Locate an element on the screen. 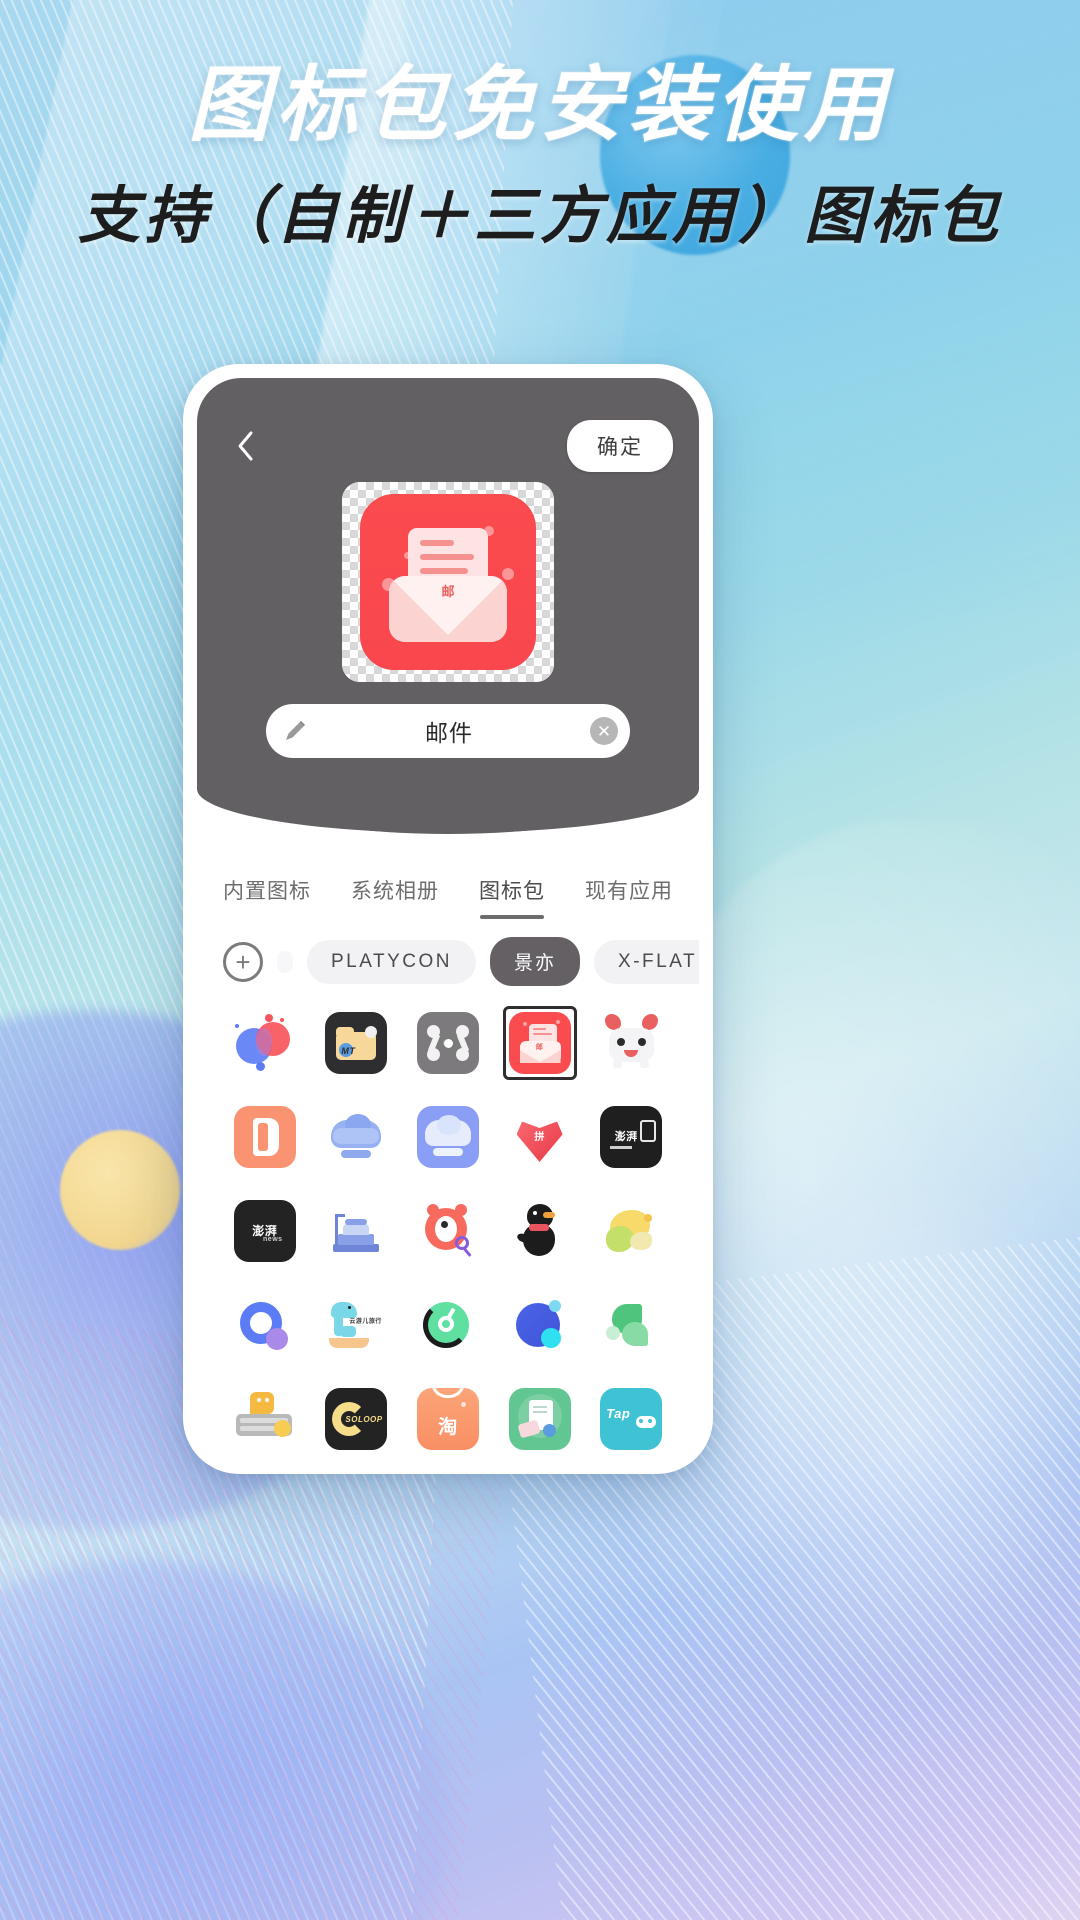  green-note-icon is located at coordinates (539, 1419).